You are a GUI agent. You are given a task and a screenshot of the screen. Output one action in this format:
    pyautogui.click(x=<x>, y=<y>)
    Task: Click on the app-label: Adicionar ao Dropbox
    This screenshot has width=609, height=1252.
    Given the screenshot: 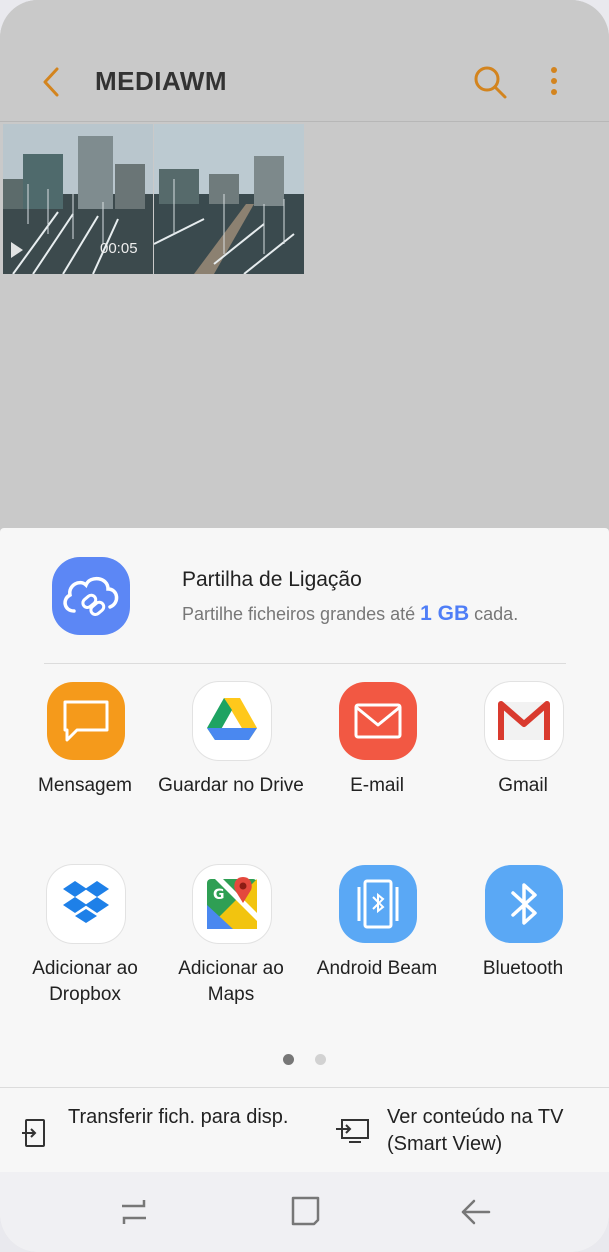 What is the action you would take?
    pyautogui.click(x=85, y=981)
    